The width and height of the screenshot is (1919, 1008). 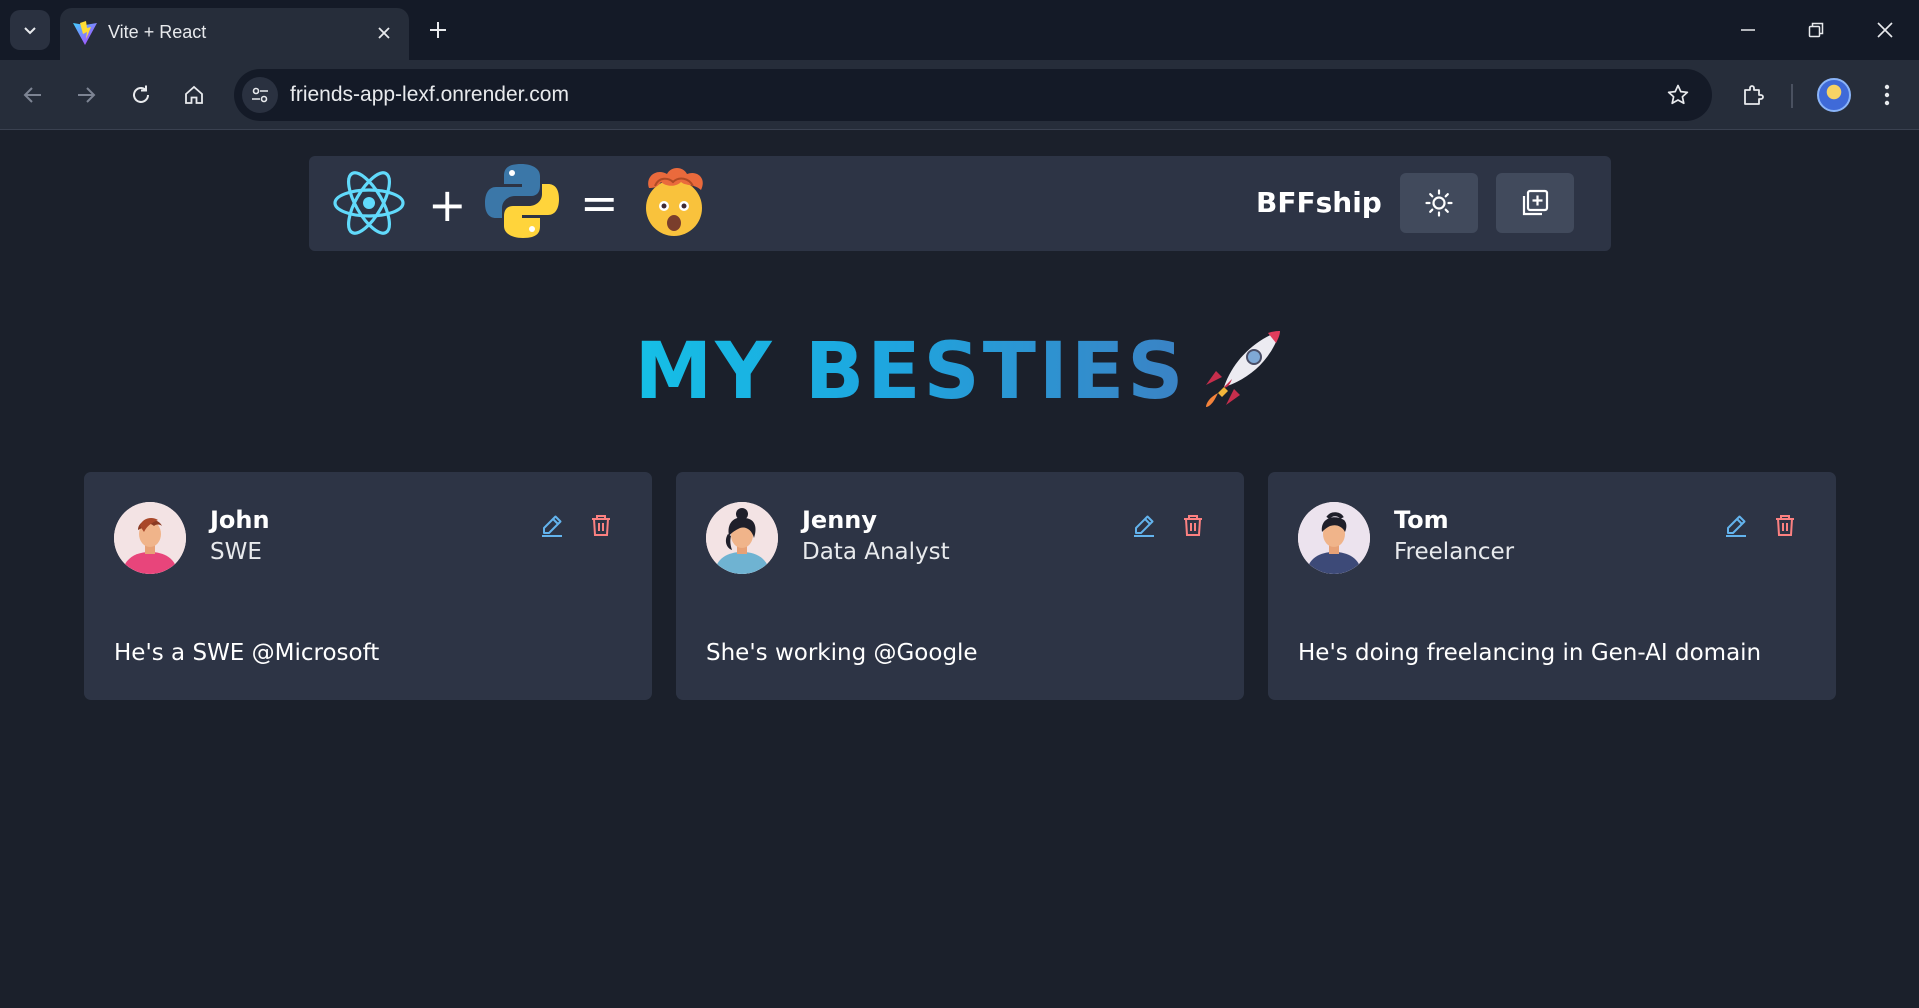 I want to click on restore-icon, so click(x=1816, y=30).